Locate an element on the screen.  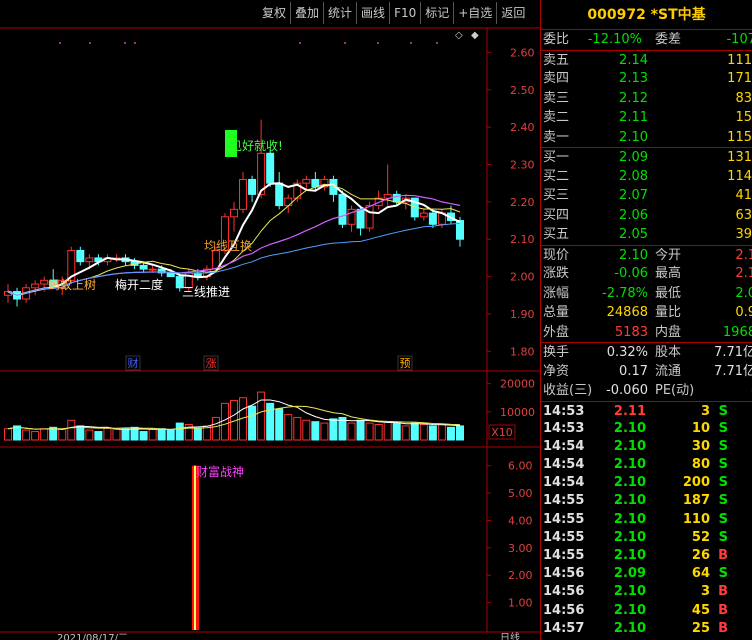
weibi-row: 委比 -12.10% 委差 -107 is located at coordinates (646, 40).